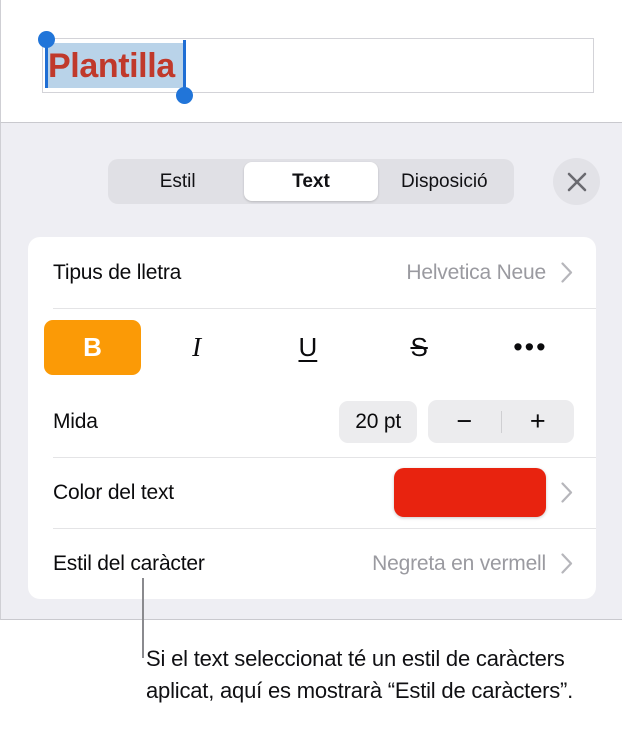 This screenshot has width=622, height=750. I want to click on size-stepper: − +, so click(501, 421).